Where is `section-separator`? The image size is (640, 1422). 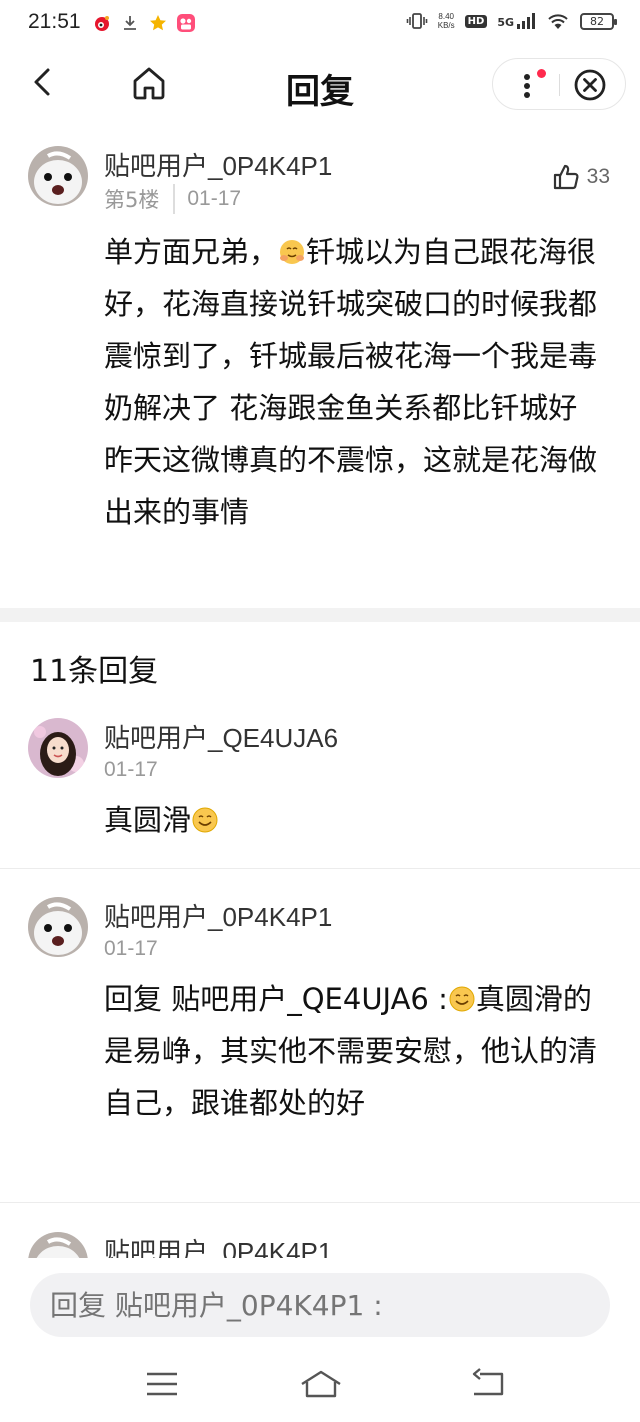
section-separator is located at coordinates (320, 615).